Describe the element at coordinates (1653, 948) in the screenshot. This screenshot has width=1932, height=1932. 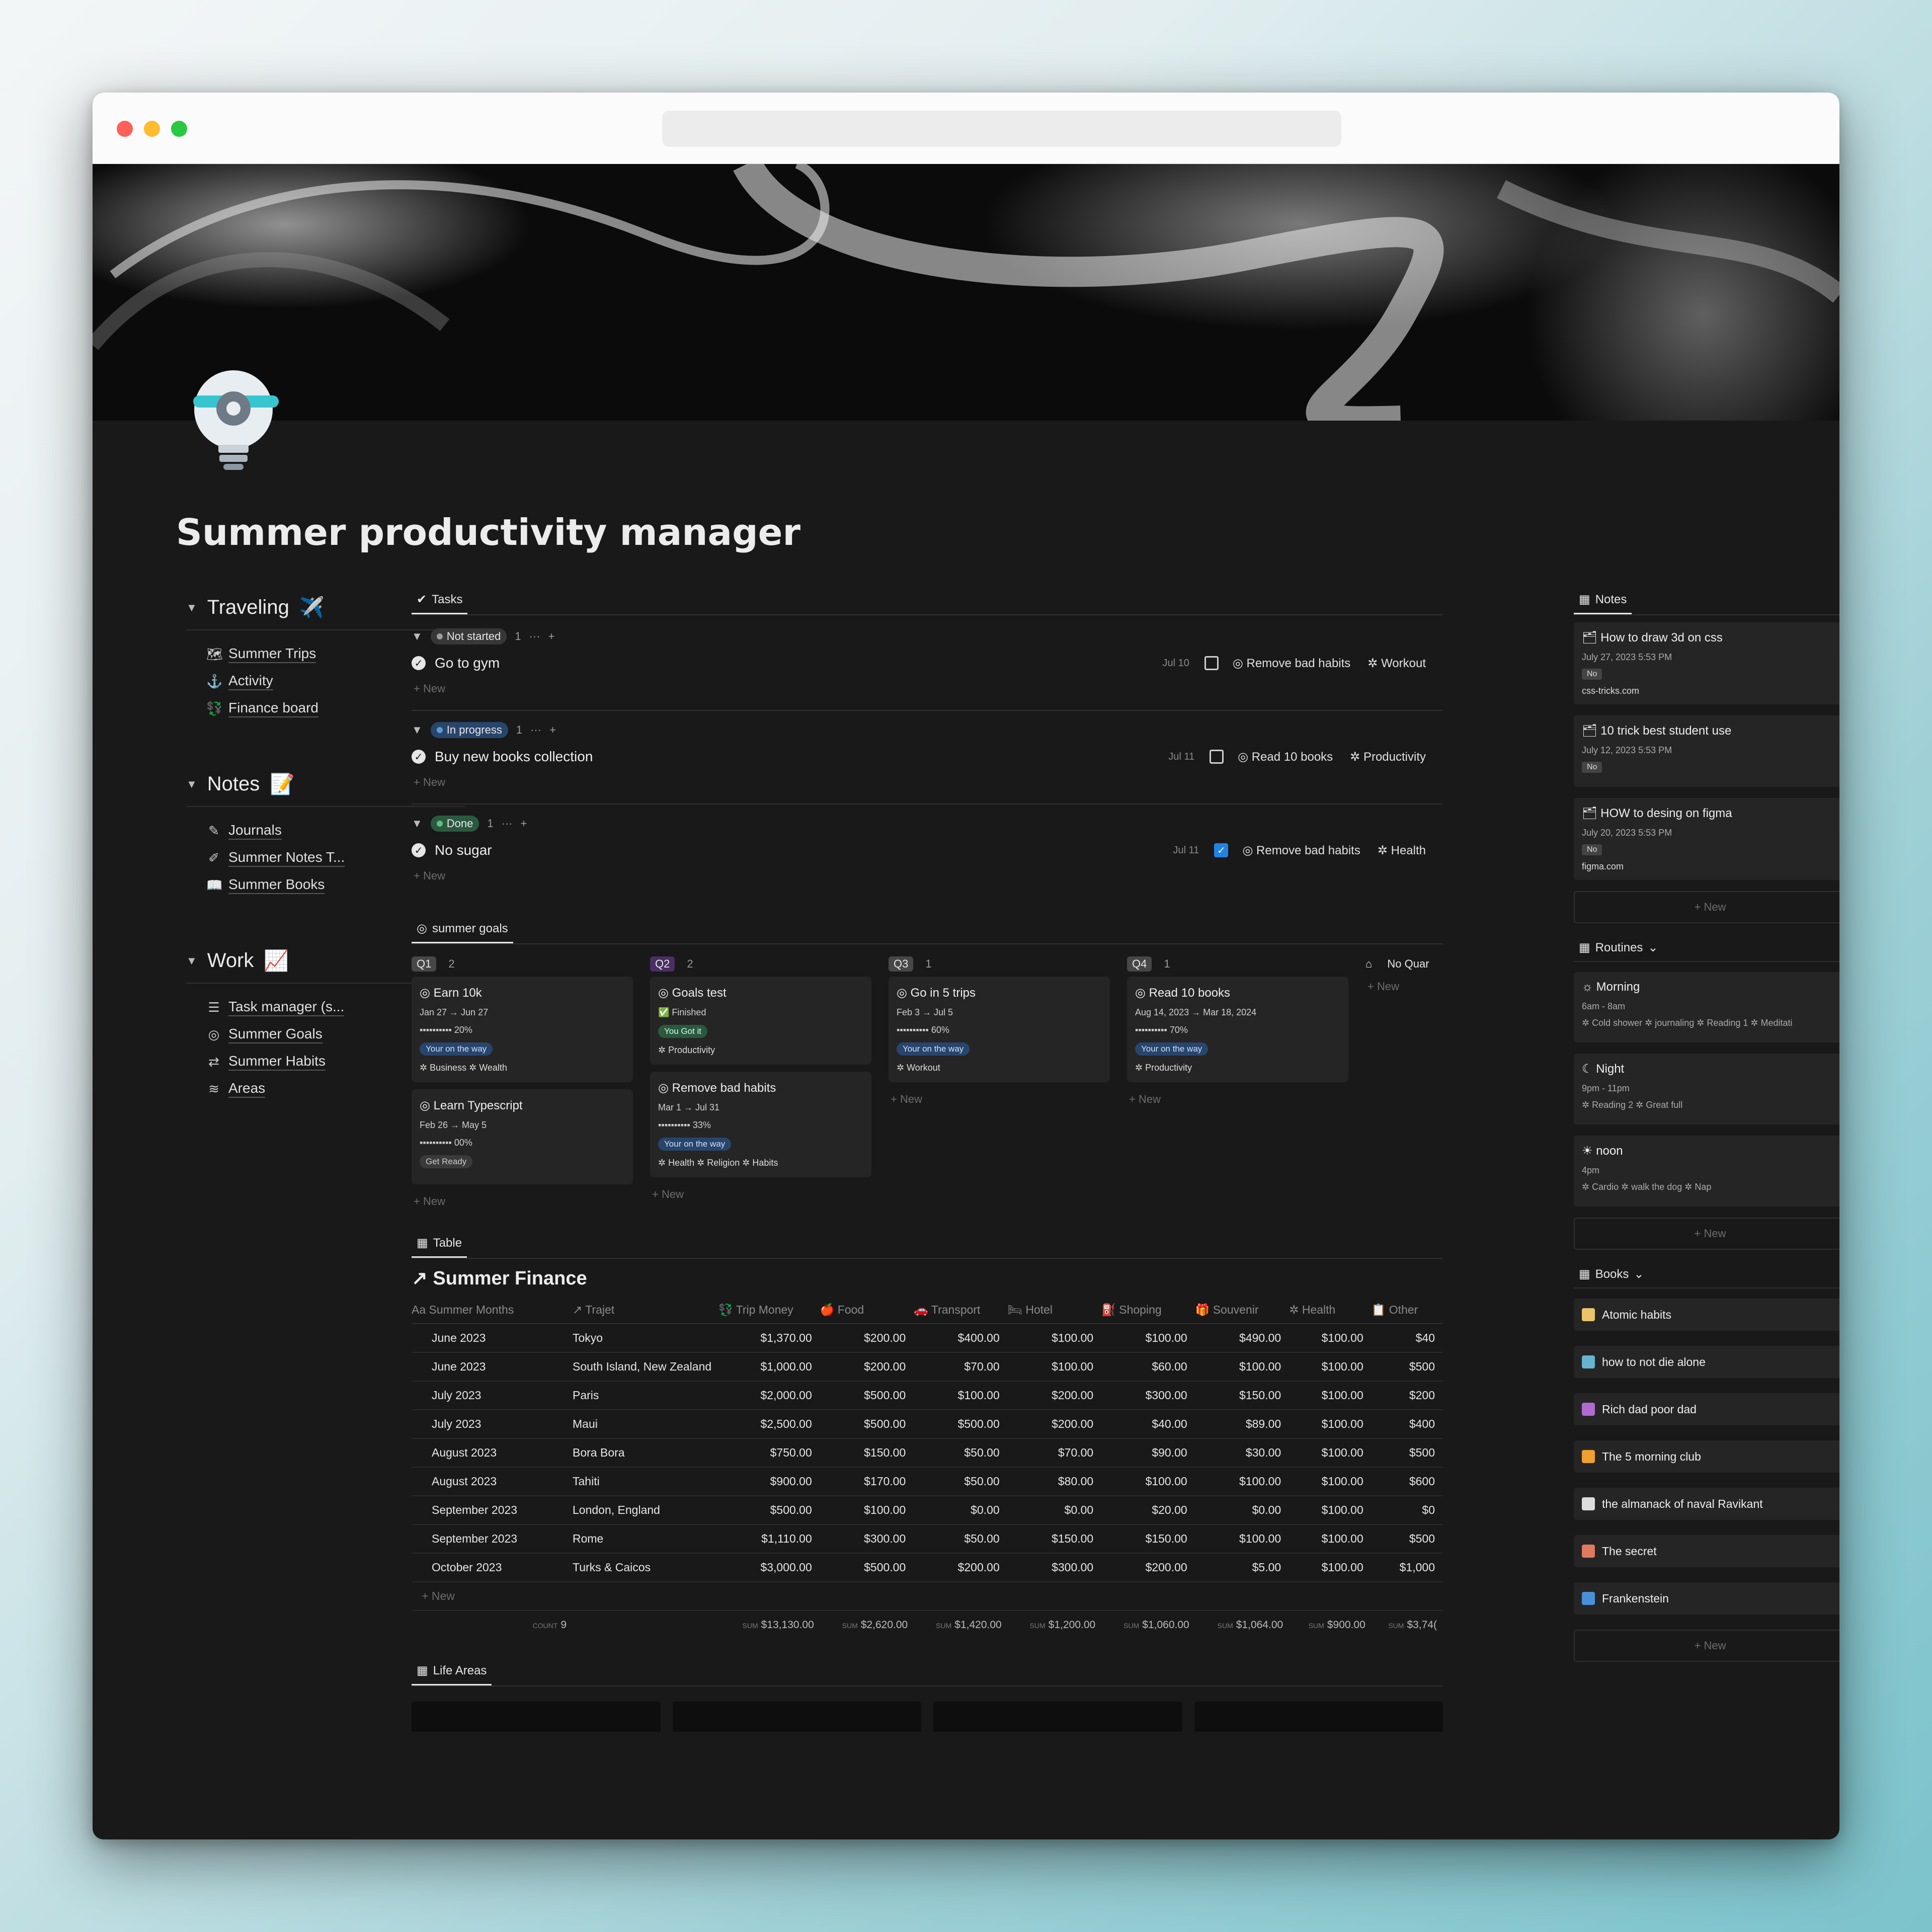
I see `chevron-down-icon: ⌄` at that location.